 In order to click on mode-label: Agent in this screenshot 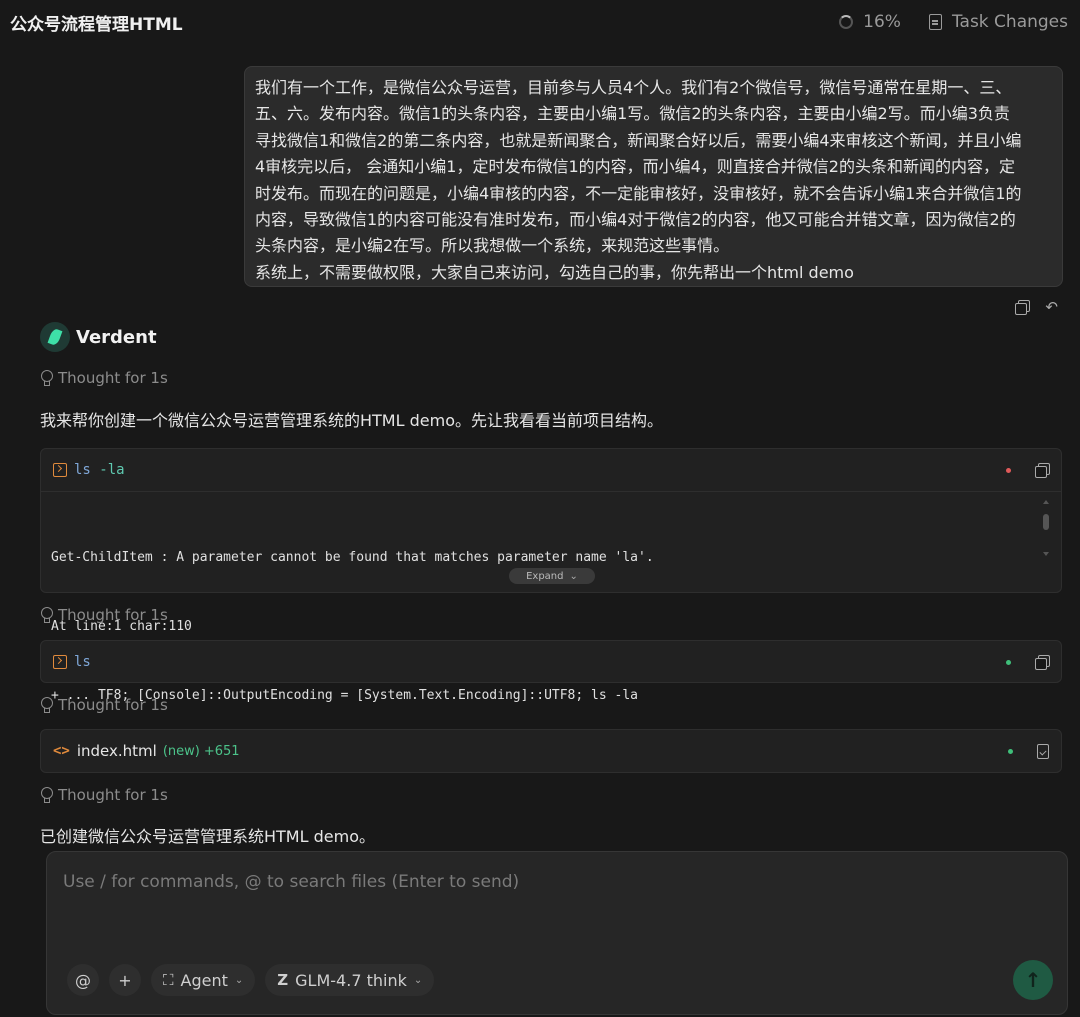, I will do `click(204, 980)`.